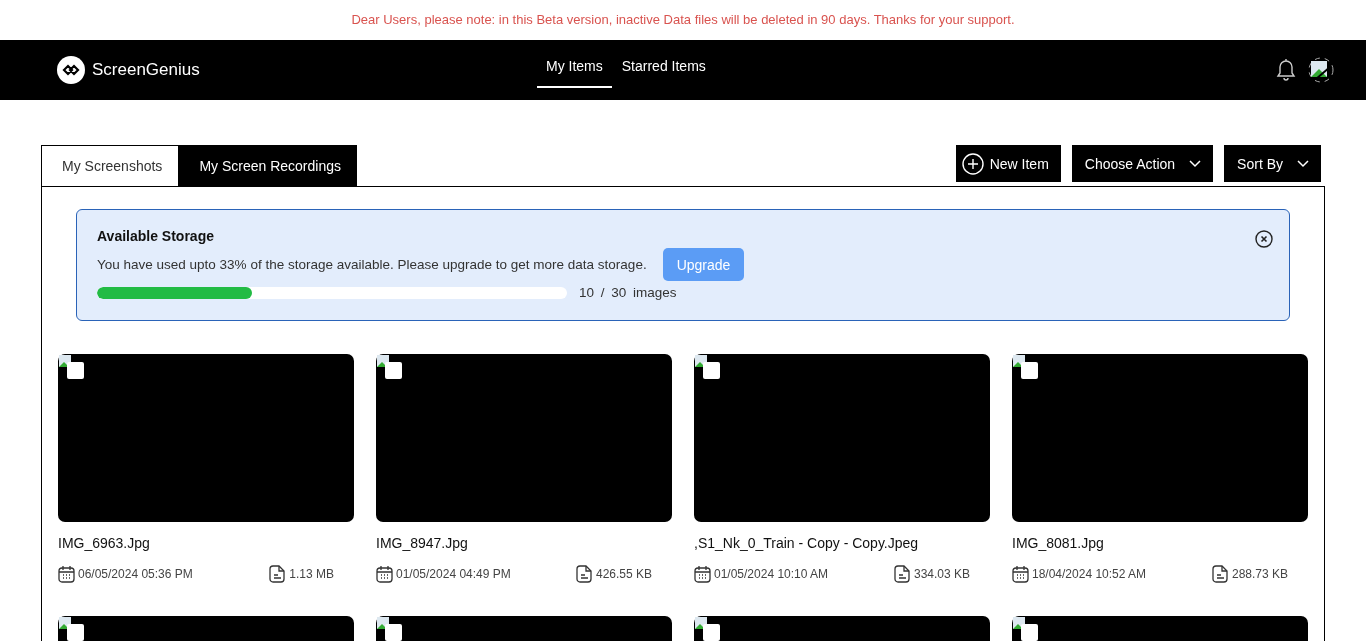  Describe the element at coordinates (807, 543) in the screenshot. I see `file-name: ,S1_Nk_0_Train - Copy - Copy.Jpeg` at that location.